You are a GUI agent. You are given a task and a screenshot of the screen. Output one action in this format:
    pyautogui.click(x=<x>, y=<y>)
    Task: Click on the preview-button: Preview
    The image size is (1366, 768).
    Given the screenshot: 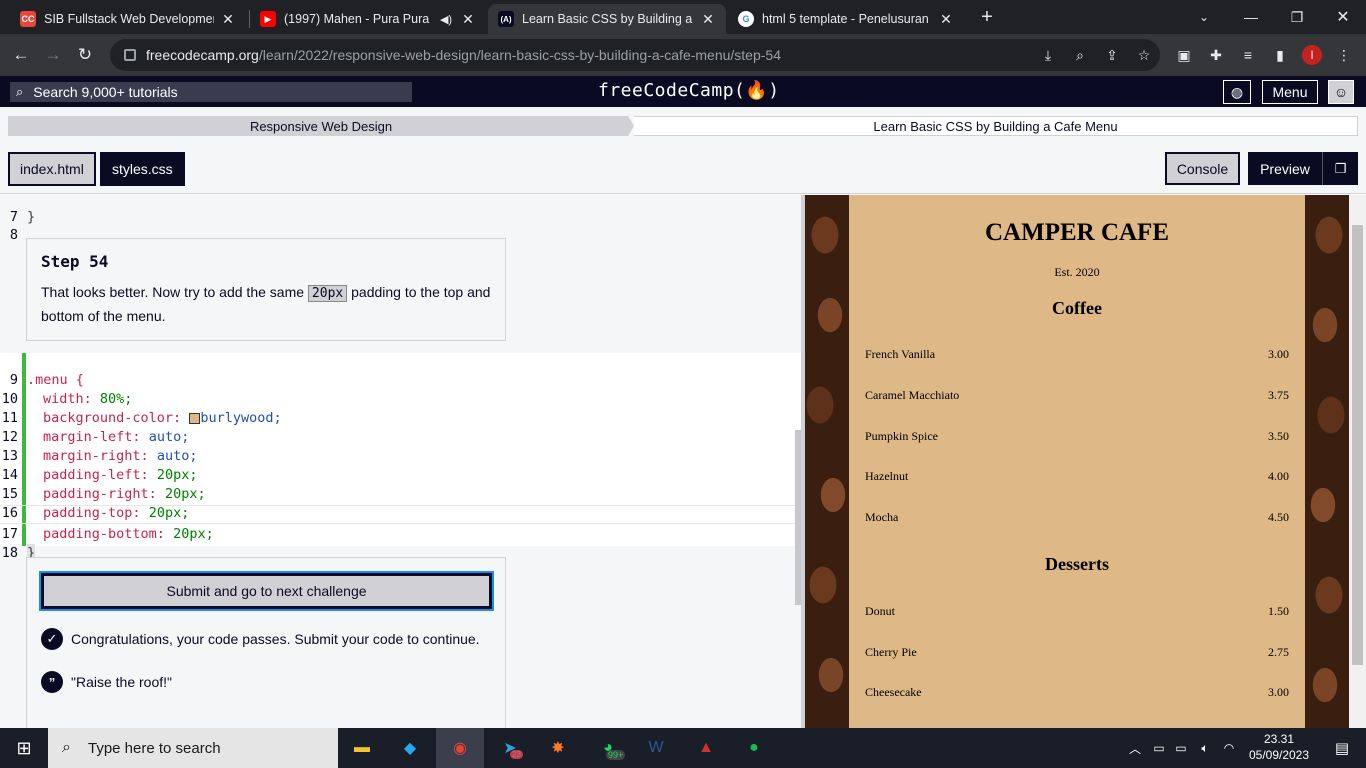 What is the action you would take?
    pyautogui.click(x=1285, y=168)
    